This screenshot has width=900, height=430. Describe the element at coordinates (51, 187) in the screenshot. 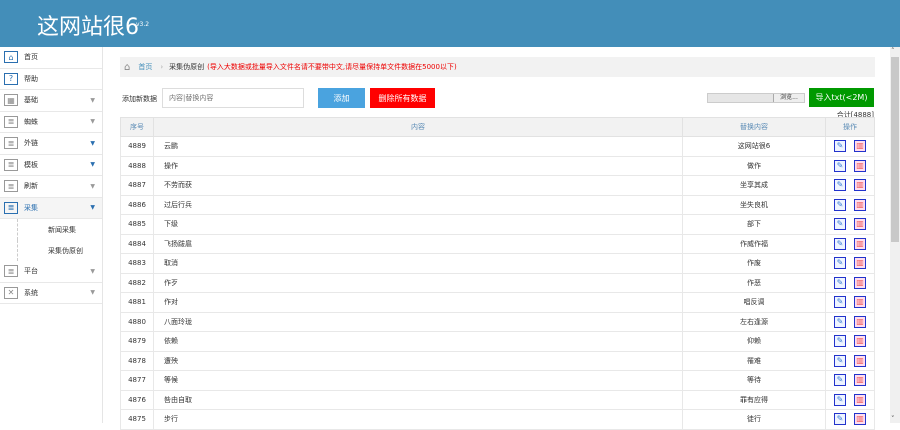

I see `sidebar-item: ≣ 刷新 ▼` at that location.